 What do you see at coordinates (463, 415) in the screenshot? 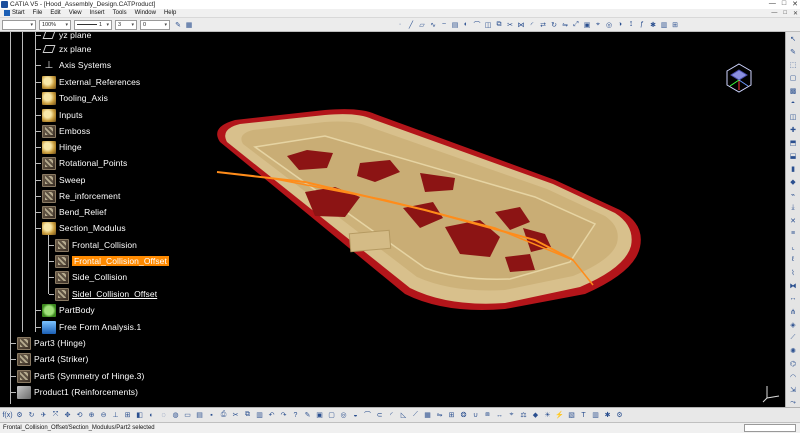
I see `circ-pattern-icon: ❂` at bounding box center [463, 415].